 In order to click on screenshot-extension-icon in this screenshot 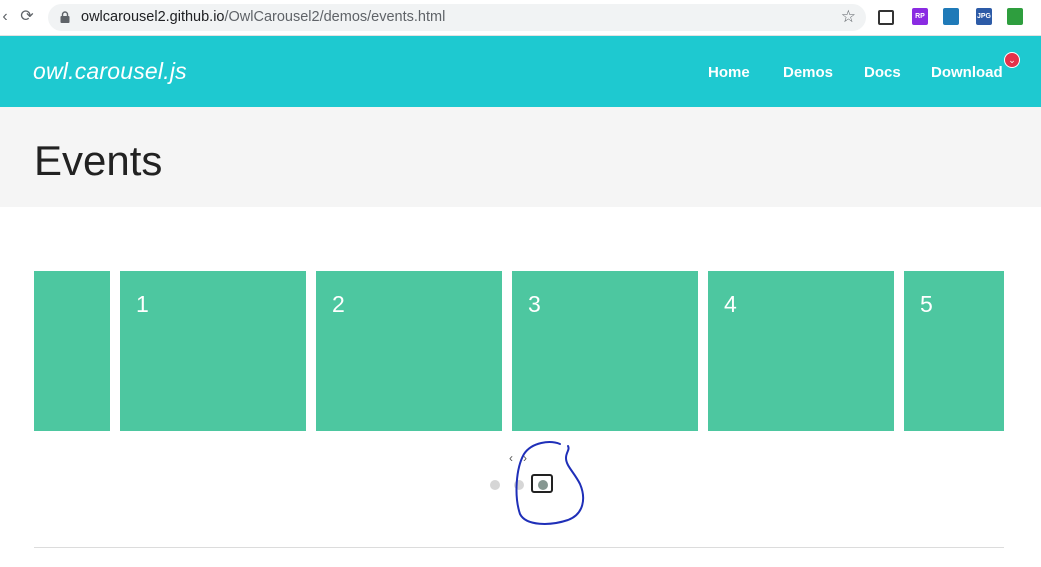, I will do `click(886, 17)`.